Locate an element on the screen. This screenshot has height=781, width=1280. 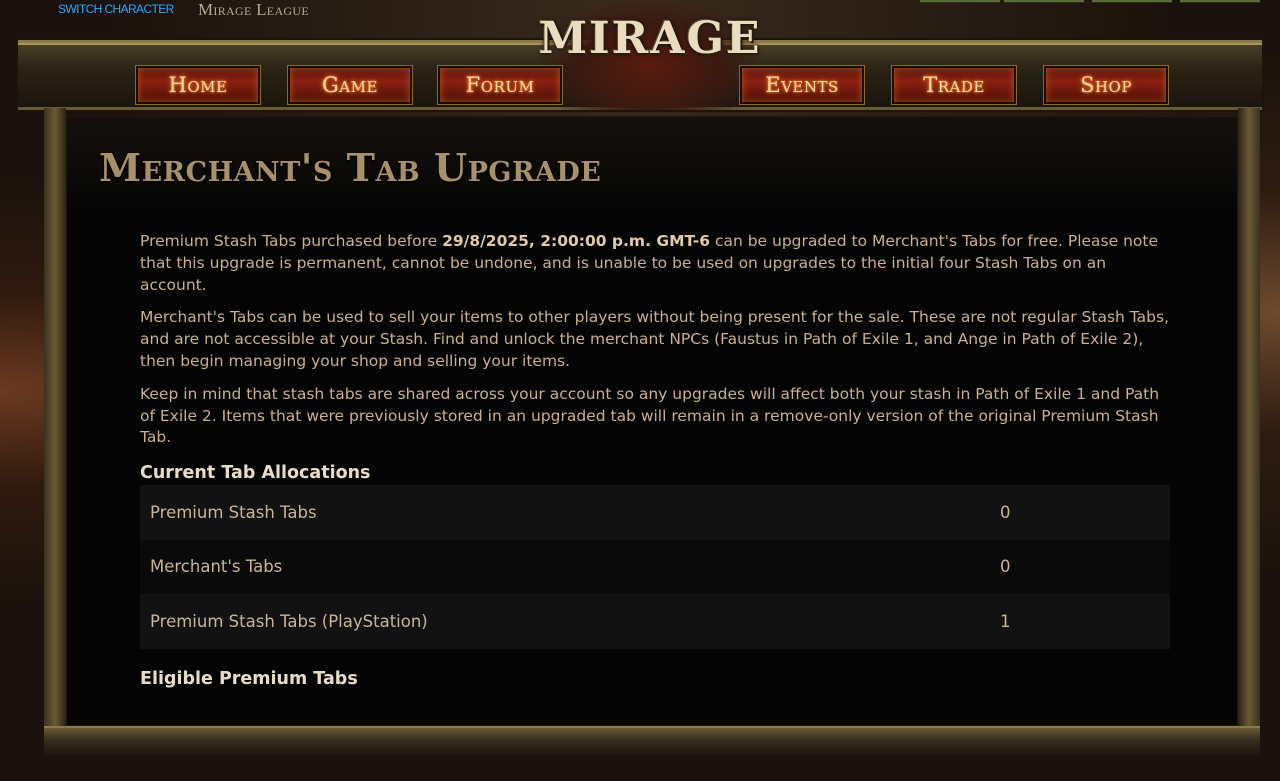
table-row: Premium Stash Tabs 0 is located at coordinates (655, 512).